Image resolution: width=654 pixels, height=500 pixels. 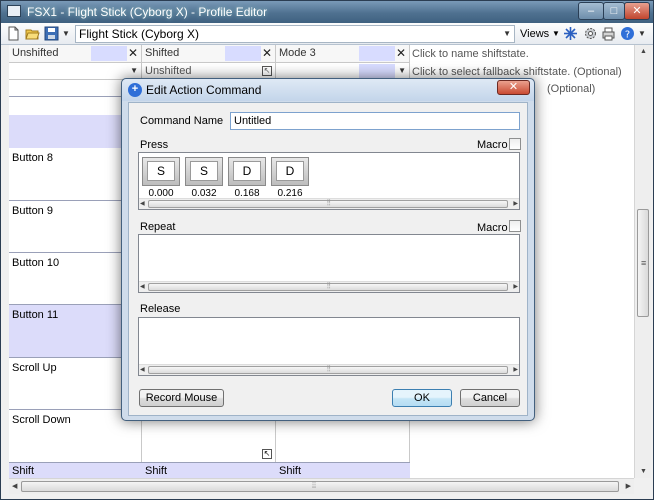 What do you see at coordinates (329, 263) in the screenshot?
I see `repeat-panel: ◀ ⦙⦙ ▶` at bounding box center [329, 263].